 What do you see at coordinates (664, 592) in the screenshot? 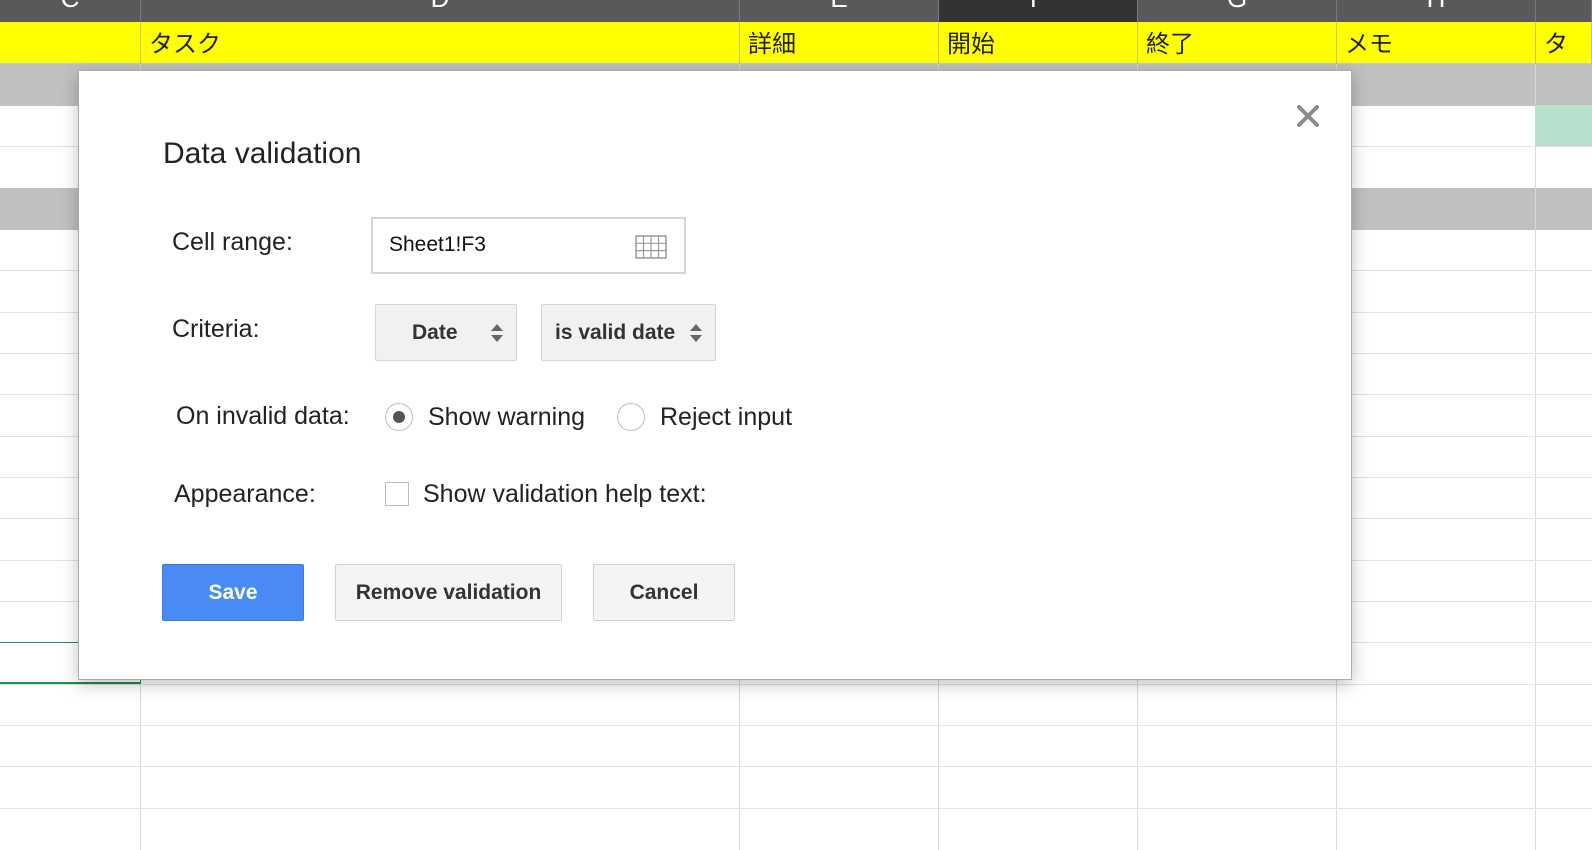
I see `cancel-button: Cancel` at bounding box center [664, 592].